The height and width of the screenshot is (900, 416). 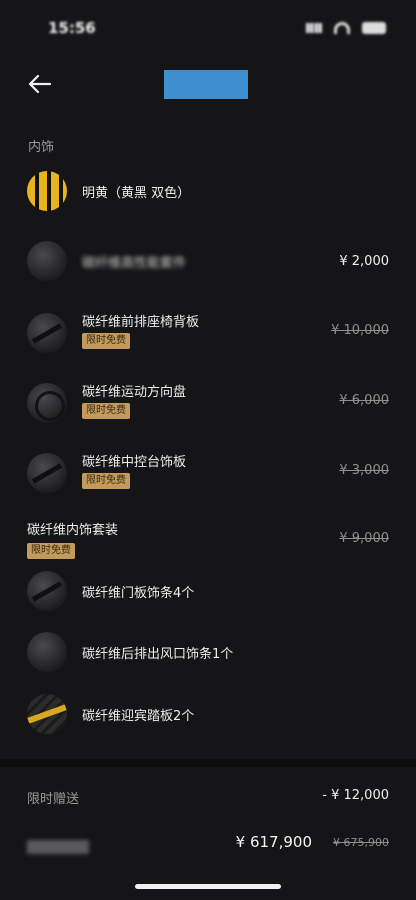 What do you see at coordinates (47, 191) in the screenshot?
I see `yellow-black-swatch-icon` at bounding box center [47, 191].